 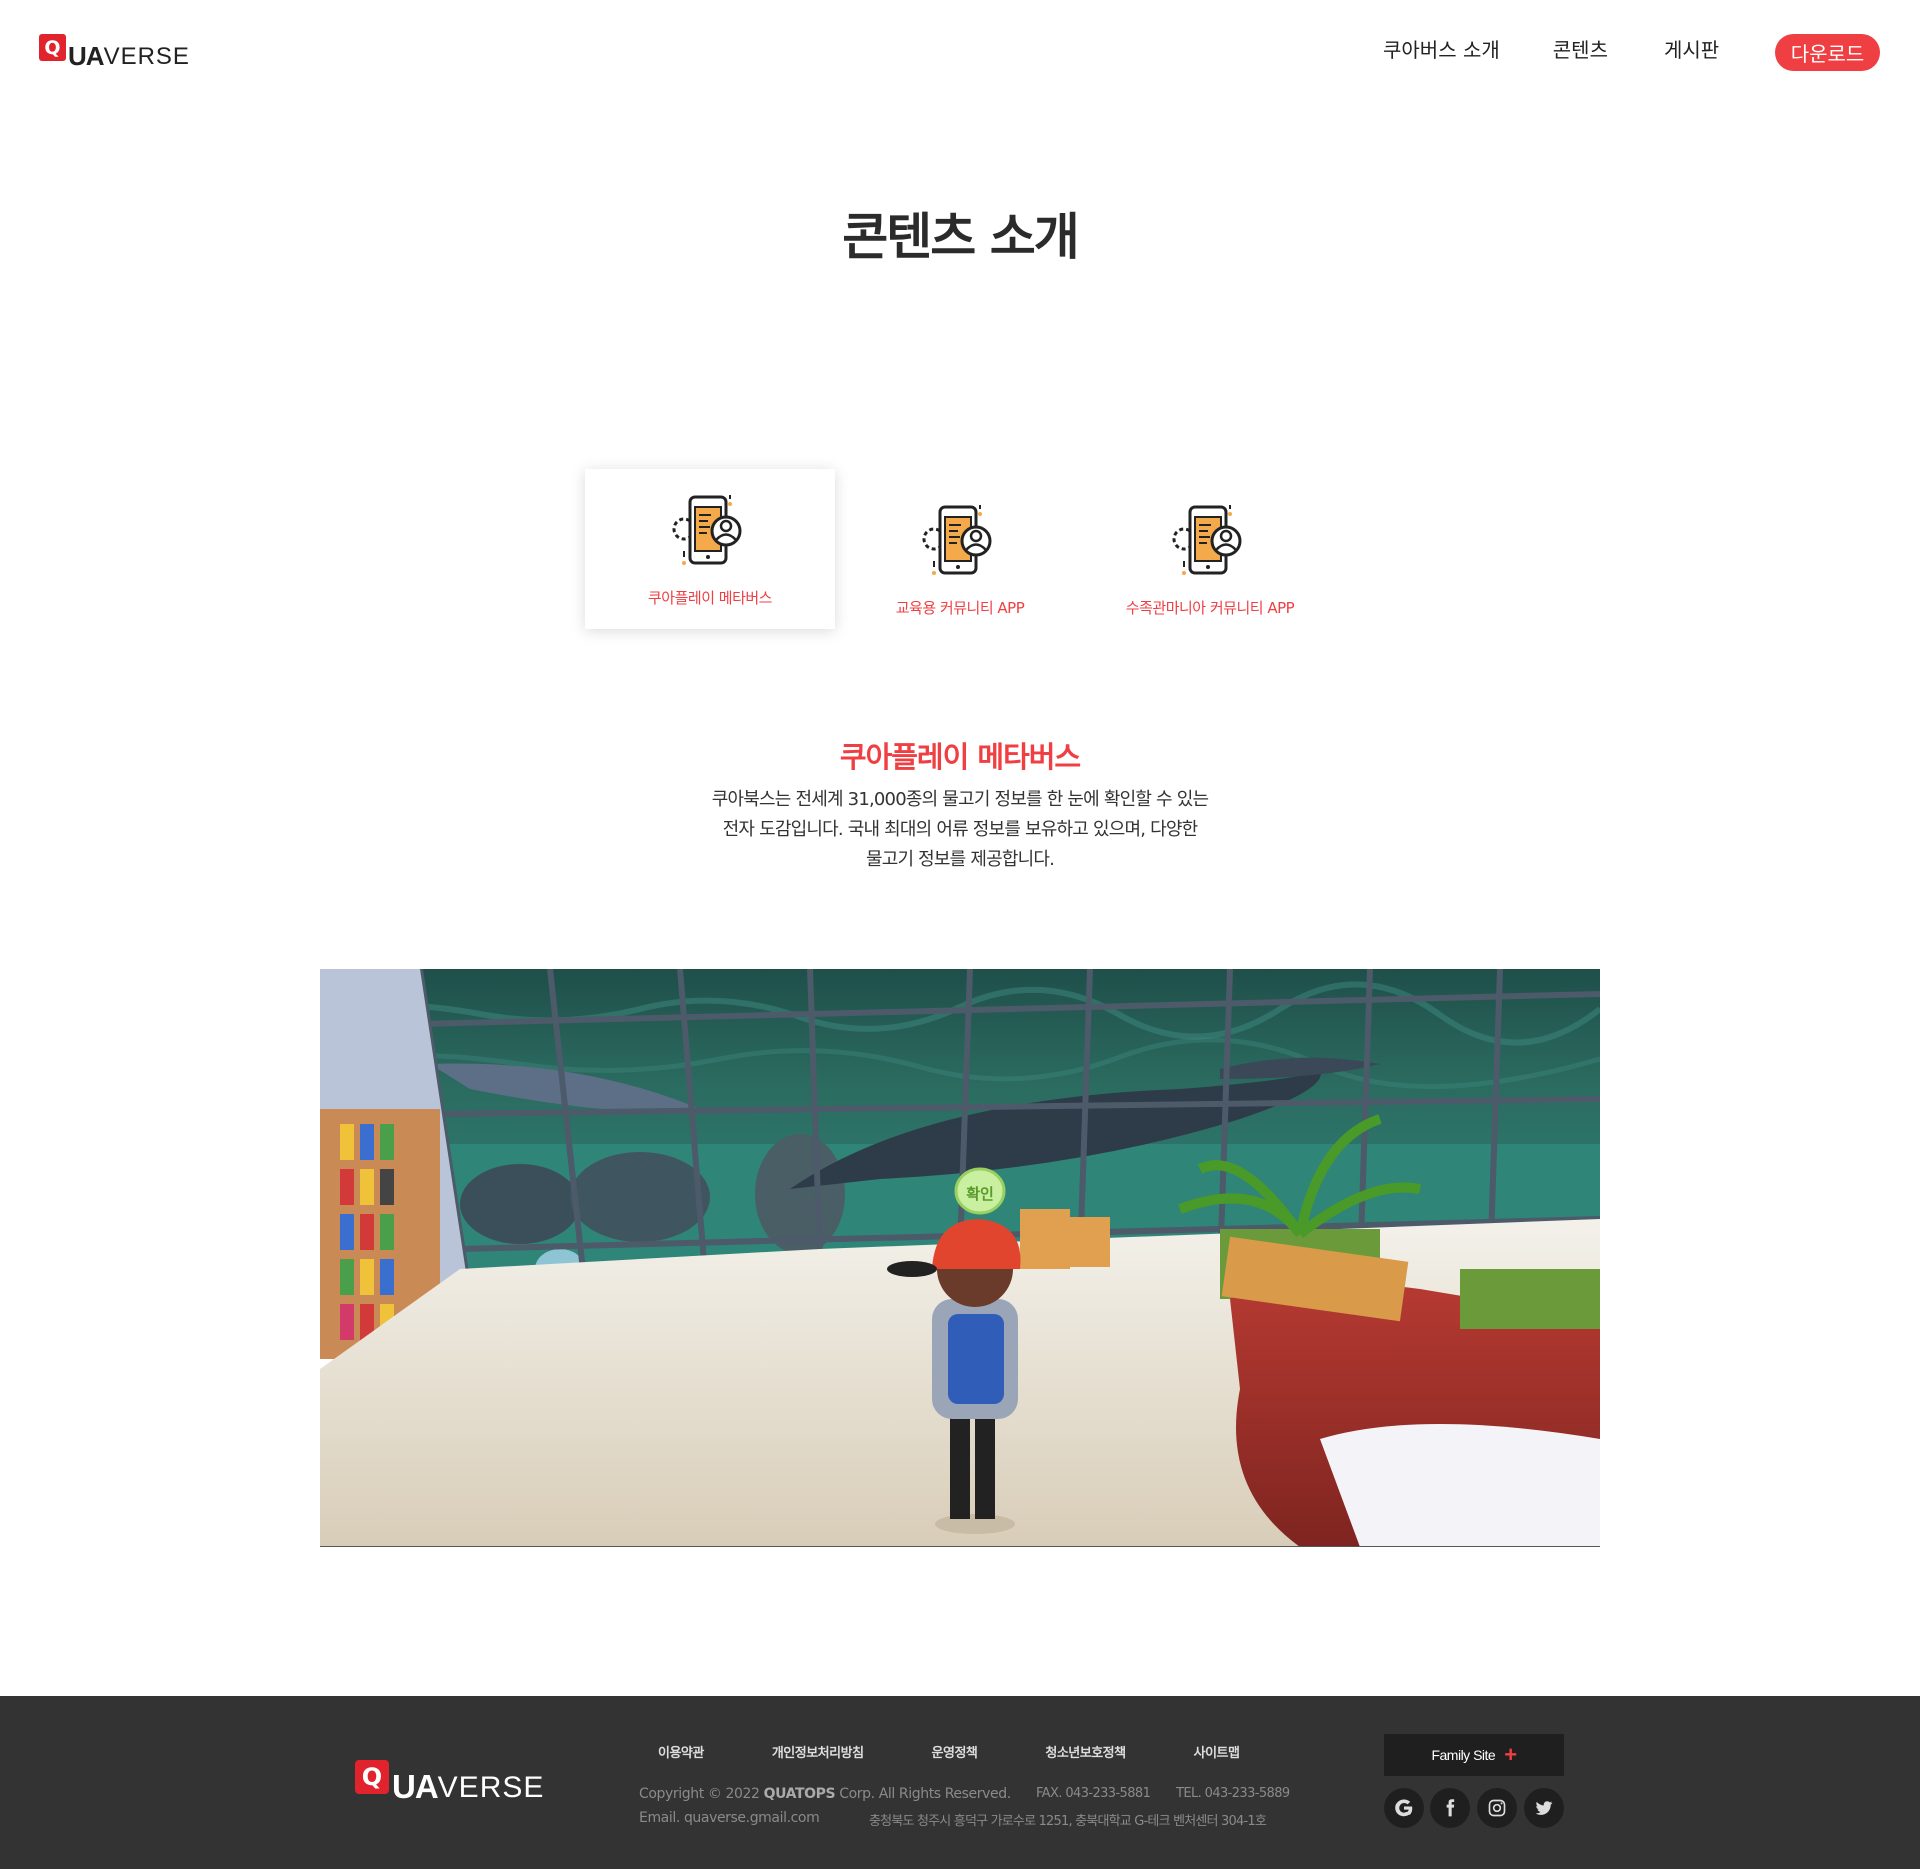 I want to click on footer-logo: Q UA VERSE, so click(x=449, y=1782).